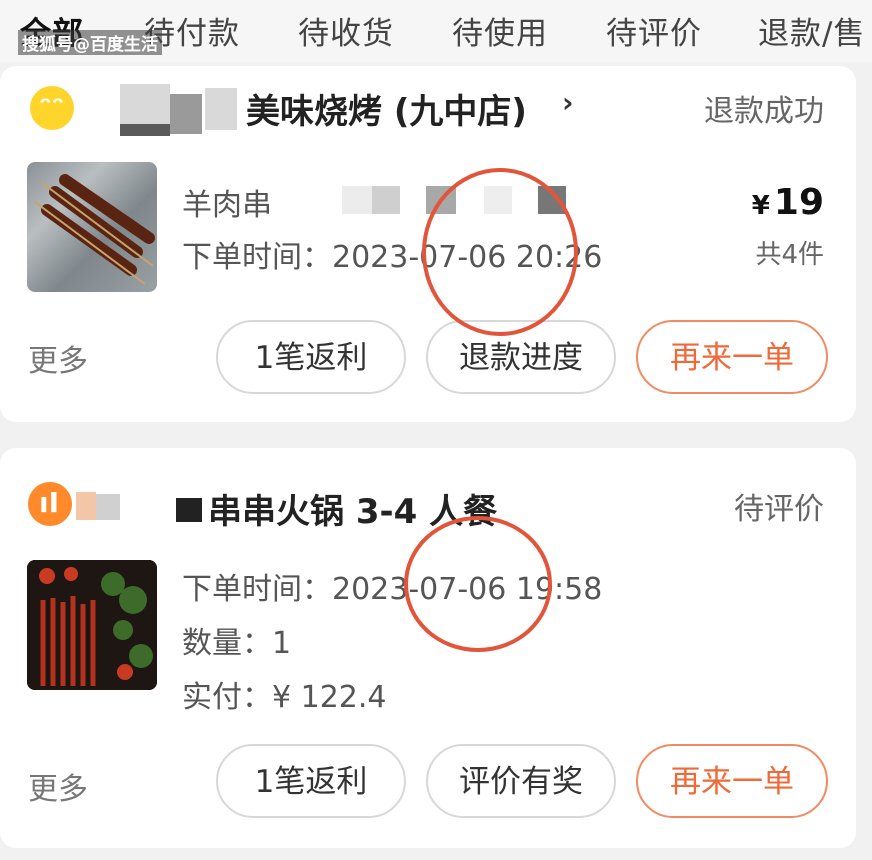 The image size is (872, 860). What do you see at coordinates (50, 504) in the screenshot?
I see `fork-knife-icon: ıI` at bounding box center [50, 504].